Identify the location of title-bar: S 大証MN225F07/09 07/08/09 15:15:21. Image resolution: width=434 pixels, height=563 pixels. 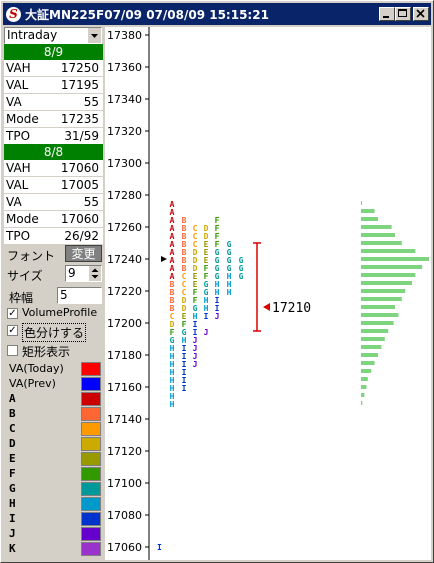
(217, 14).